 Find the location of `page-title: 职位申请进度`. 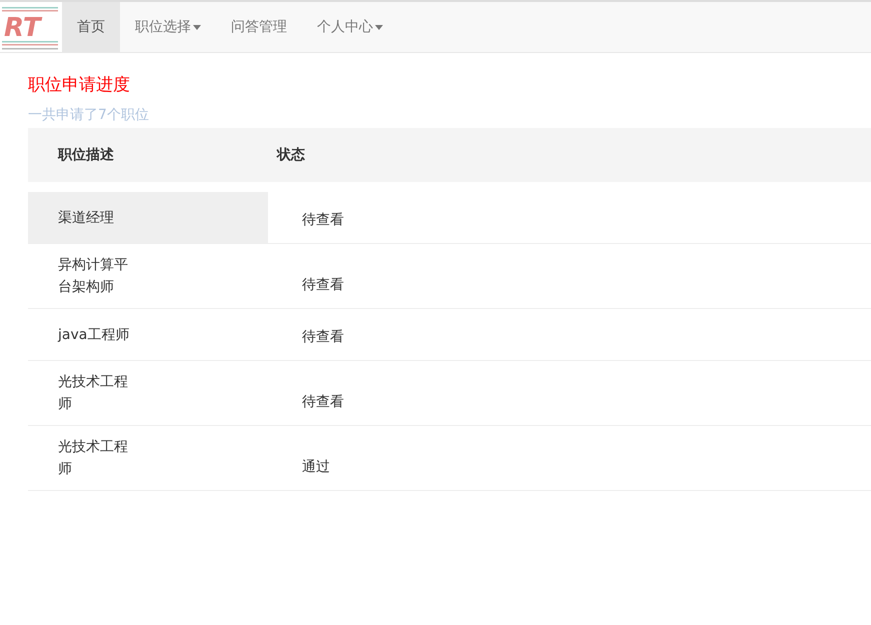

page-title: 职位申请进度 is located at coordinates (79, 85).